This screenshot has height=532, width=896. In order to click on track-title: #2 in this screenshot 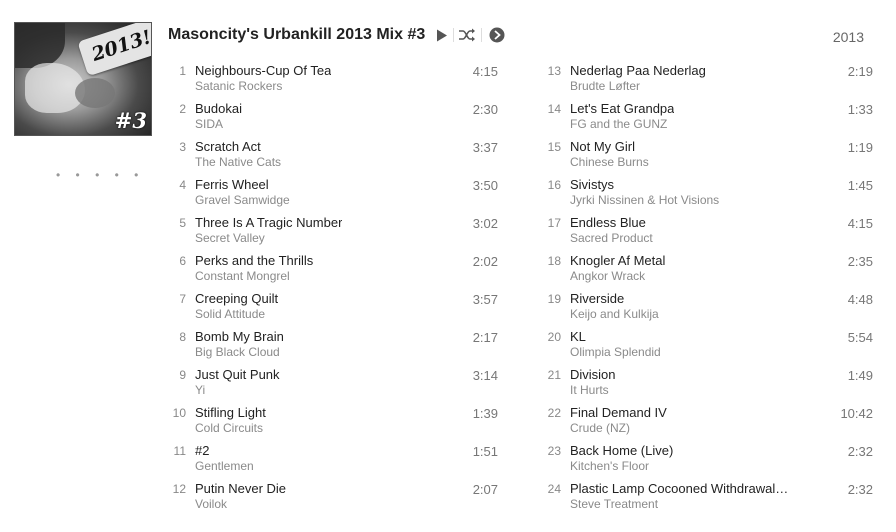, I will do `click(202, 450)`.